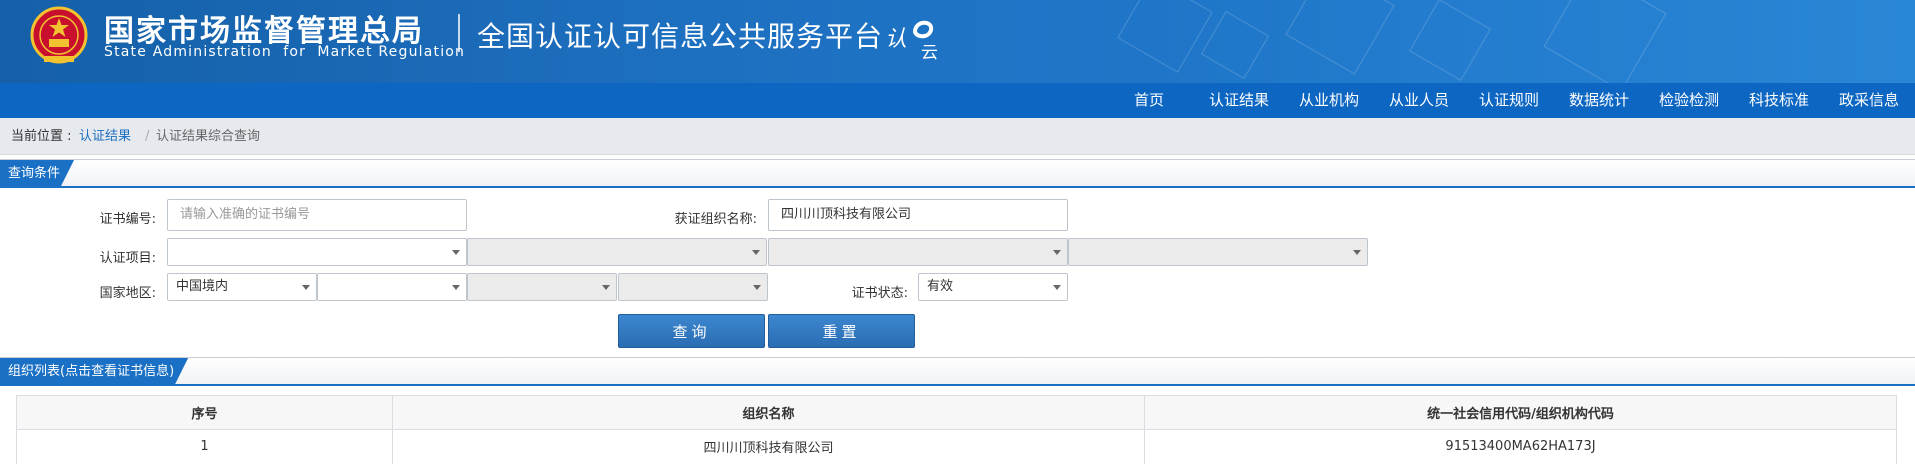 The image size is (1915, 467). I want to click on region-select-province, so click(392, 287).